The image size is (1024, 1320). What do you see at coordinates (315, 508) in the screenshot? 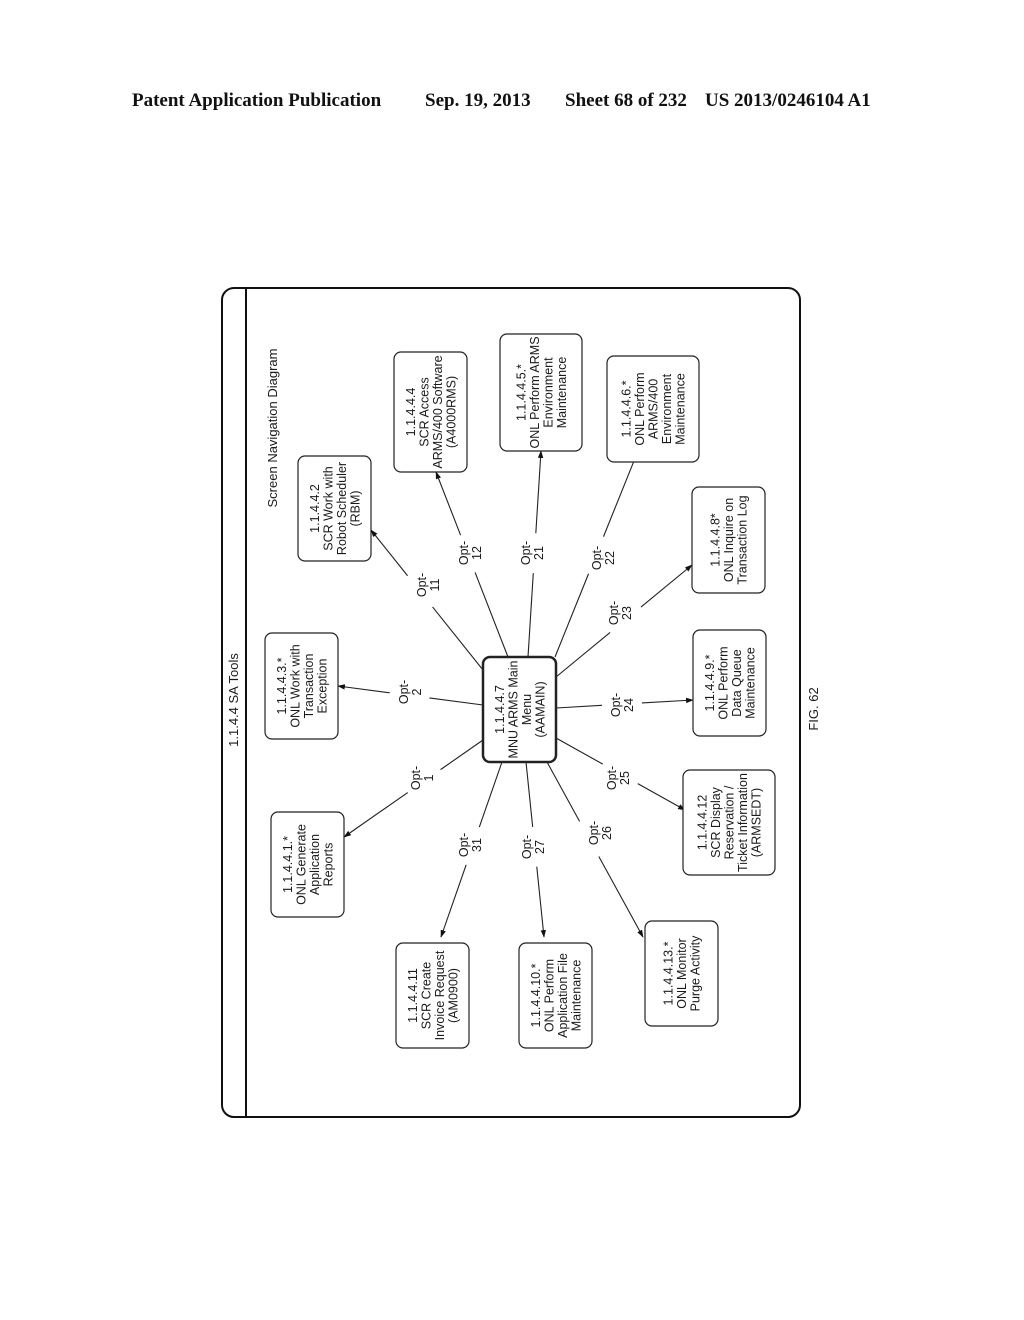
I see `node-text-line: 1.1.4.4.2` at bounding box center [315, 508].